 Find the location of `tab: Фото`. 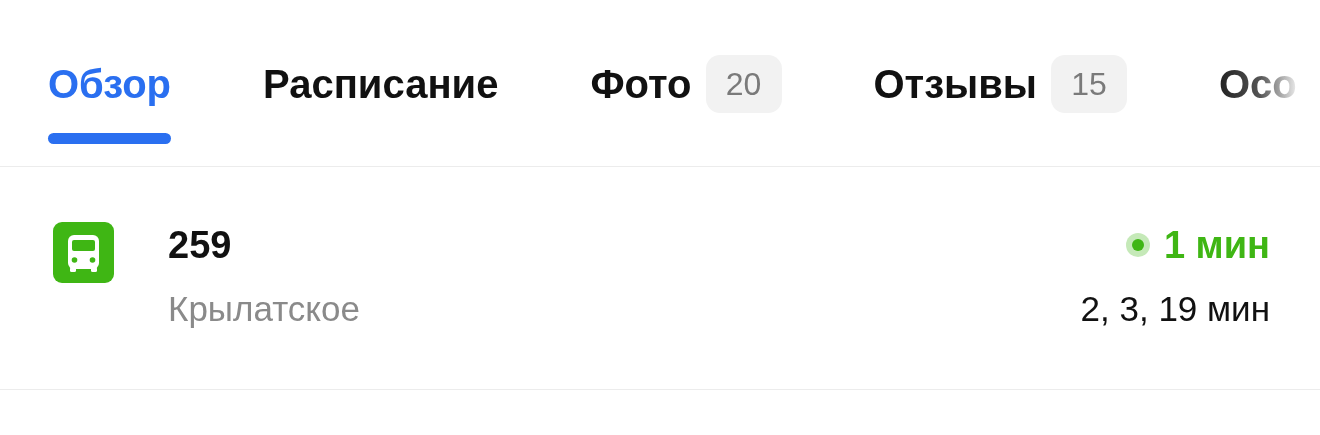

tab: Фото is located at coordinates (641, 84).